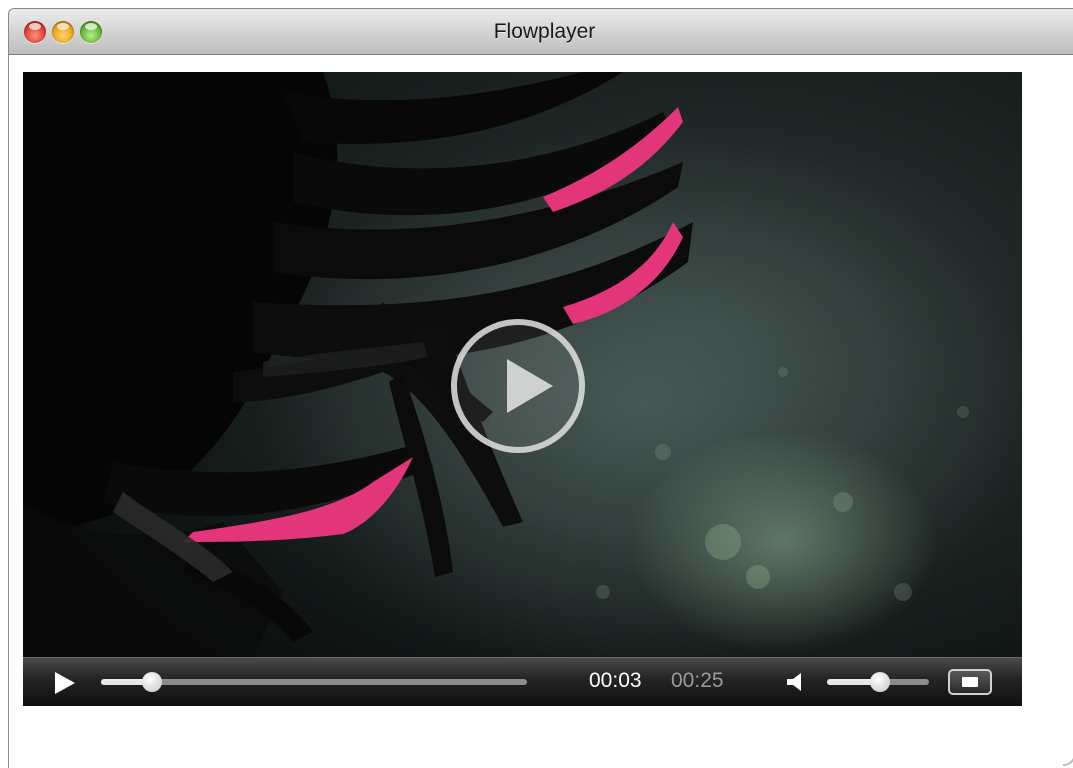  I want to click on control-bar: 00:03 00:25, so click(522, 681).